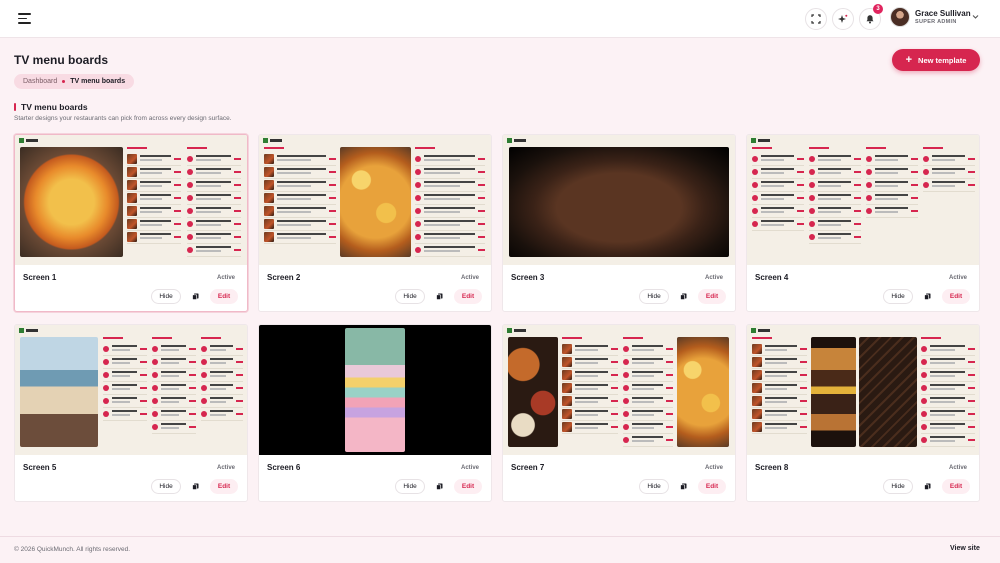 Image resolution: width=1000 pixels, height=563 pixels. I want to click on screen-card: Screen 8 Active Hide Edit, so click(863, 413).